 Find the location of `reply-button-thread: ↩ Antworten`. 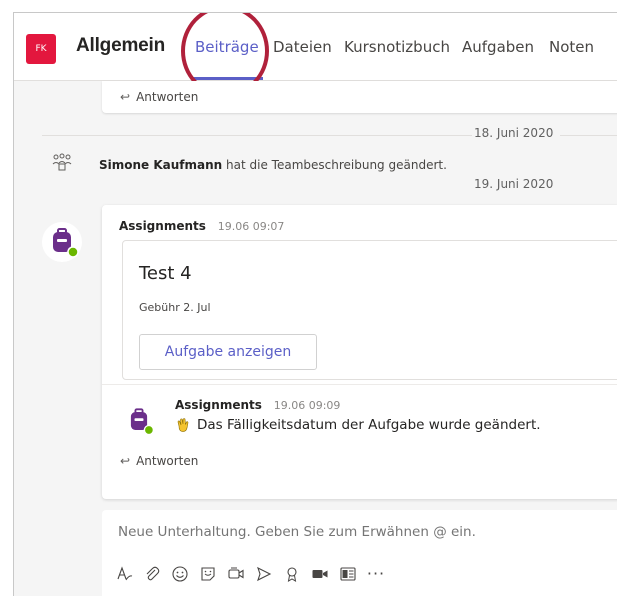

reply-button-thread: ↩ Antworten is located at coordinates (159, 461).